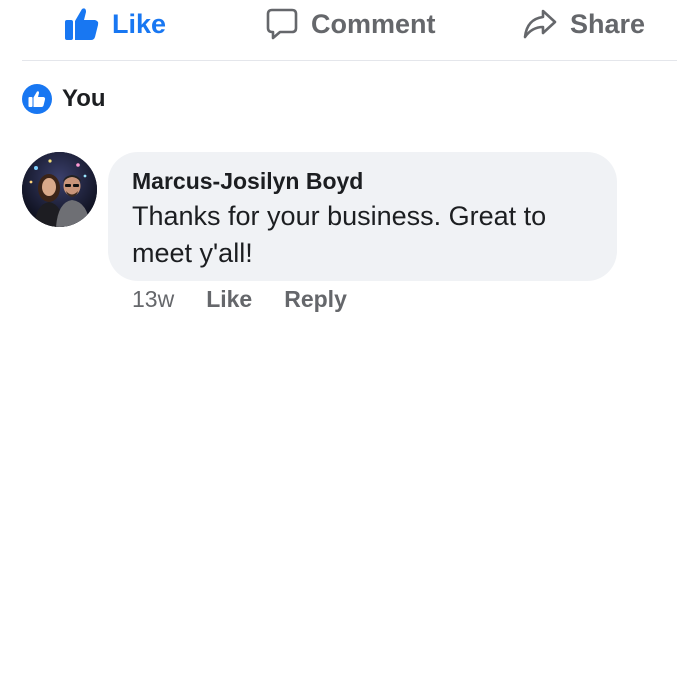 The image size is (700, 700). Describe the element at coordinates (139, 23) in the screenshot. I see `like-button-label: Like` at that location.